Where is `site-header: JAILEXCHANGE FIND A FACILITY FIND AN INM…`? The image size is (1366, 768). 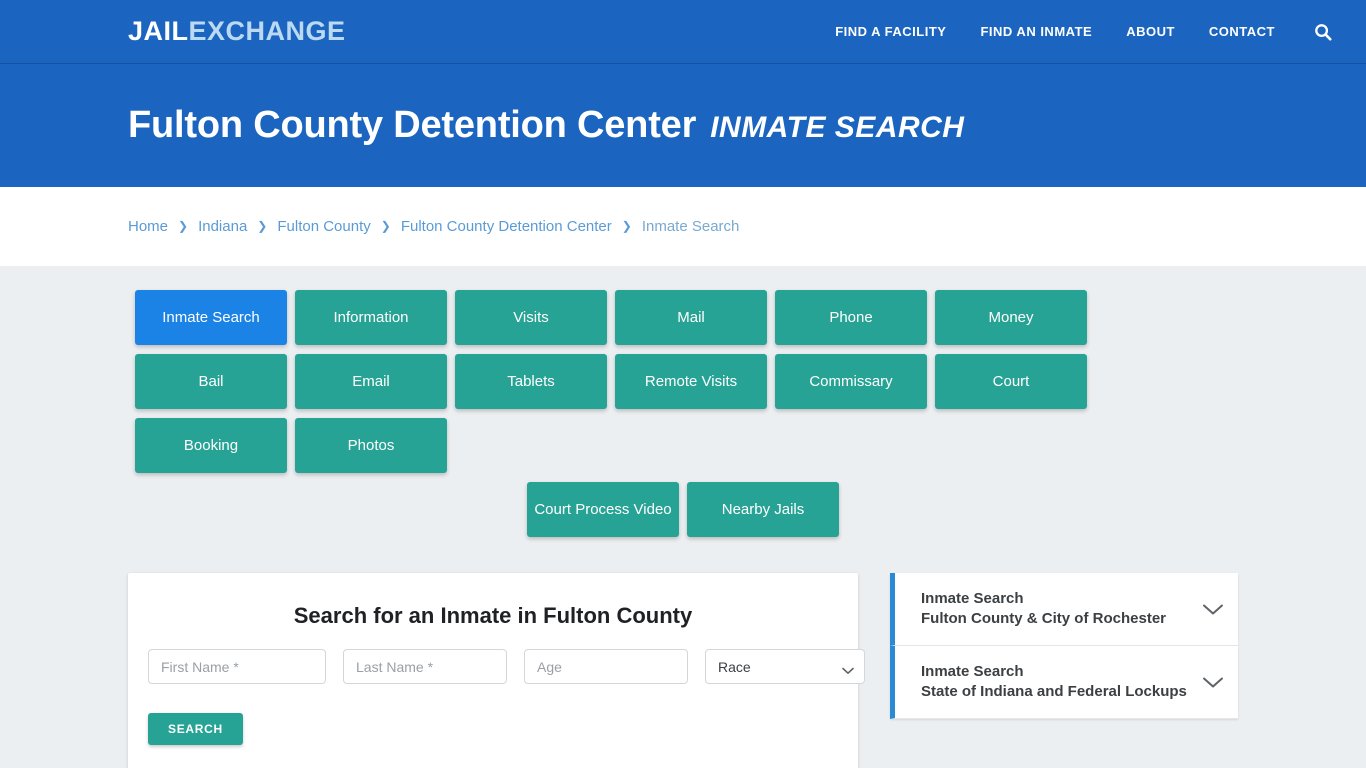 site-header: JAILEXCHANGE FIND A FACILITY FIND AN INM… is located at coordinates (683, 32).